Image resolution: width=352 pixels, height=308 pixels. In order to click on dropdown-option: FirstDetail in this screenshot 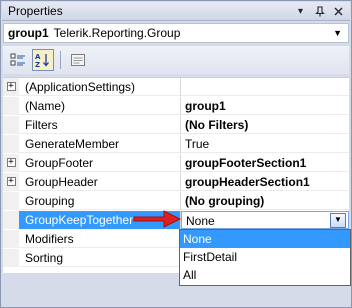, I will do `click(265, 257)`.